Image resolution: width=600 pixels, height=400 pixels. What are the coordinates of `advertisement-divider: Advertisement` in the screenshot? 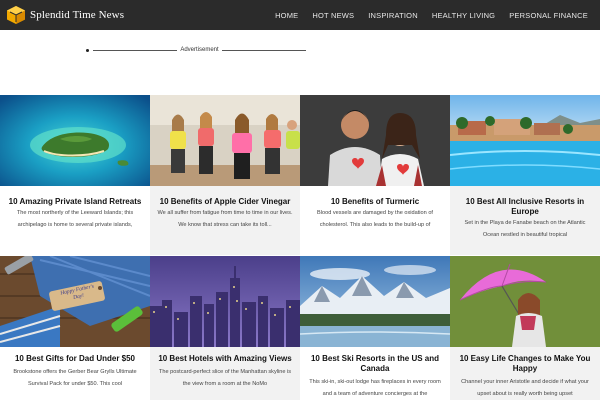 It's located at (196, 50).